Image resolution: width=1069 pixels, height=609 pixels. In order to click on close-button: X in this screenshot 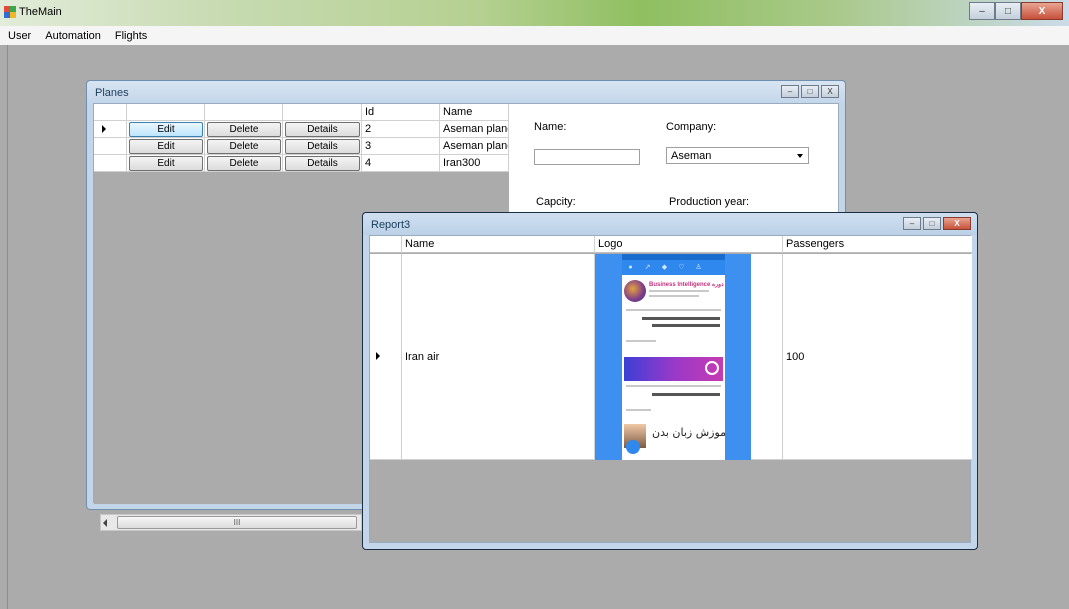, I will do `click(1042, 11)`.